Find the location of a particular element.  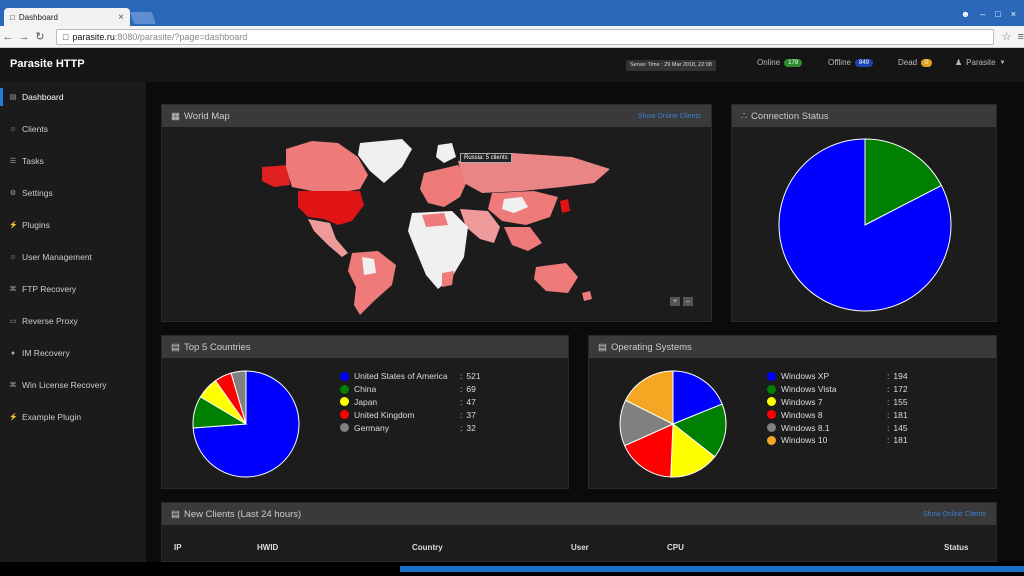

close-window-icon: × is located at coordinates (1013, 14).